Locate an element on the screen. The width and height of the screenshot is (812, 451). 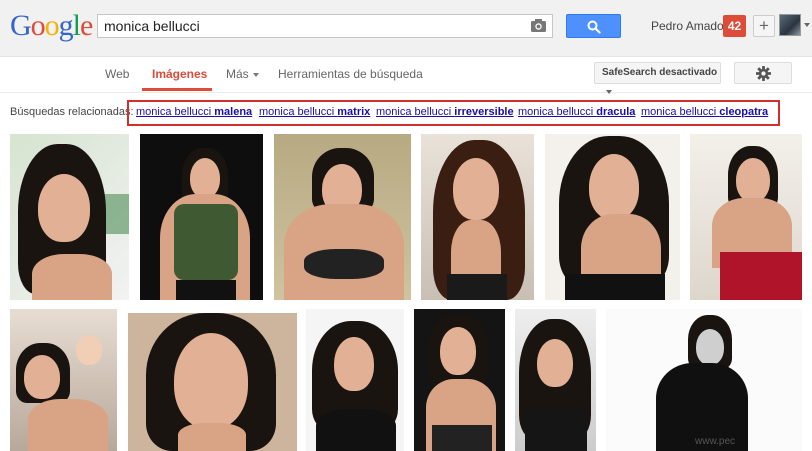
tab-more: Más is located at coordinates (242, 74).